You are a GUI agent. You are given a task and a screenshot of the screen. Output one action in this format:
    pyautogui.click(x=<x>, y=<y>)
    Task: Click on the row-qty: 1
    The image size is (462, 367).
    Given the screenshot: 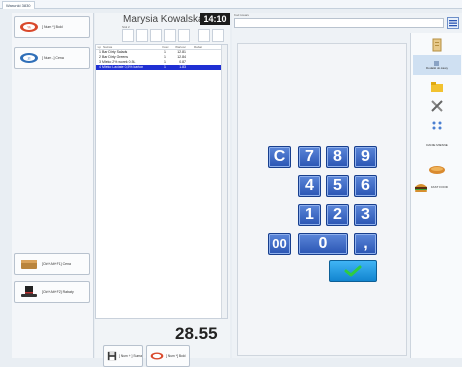 What is the action you would take?
    pyautogui.click(x=165, y=67)
    